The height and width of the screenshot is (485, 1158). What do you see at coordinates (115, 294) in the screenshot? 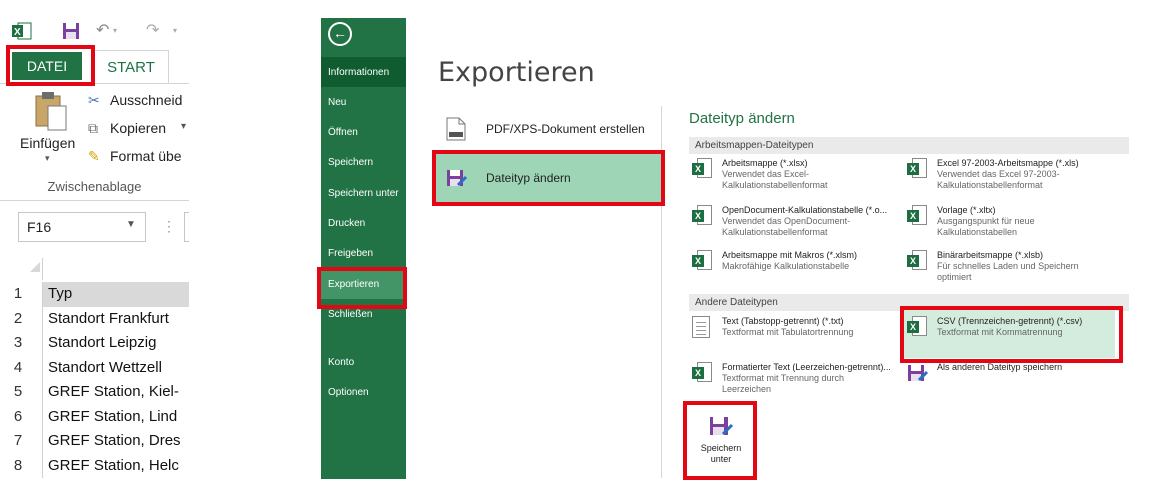
I see `cell: Typ` at bounding box center [115, 294].